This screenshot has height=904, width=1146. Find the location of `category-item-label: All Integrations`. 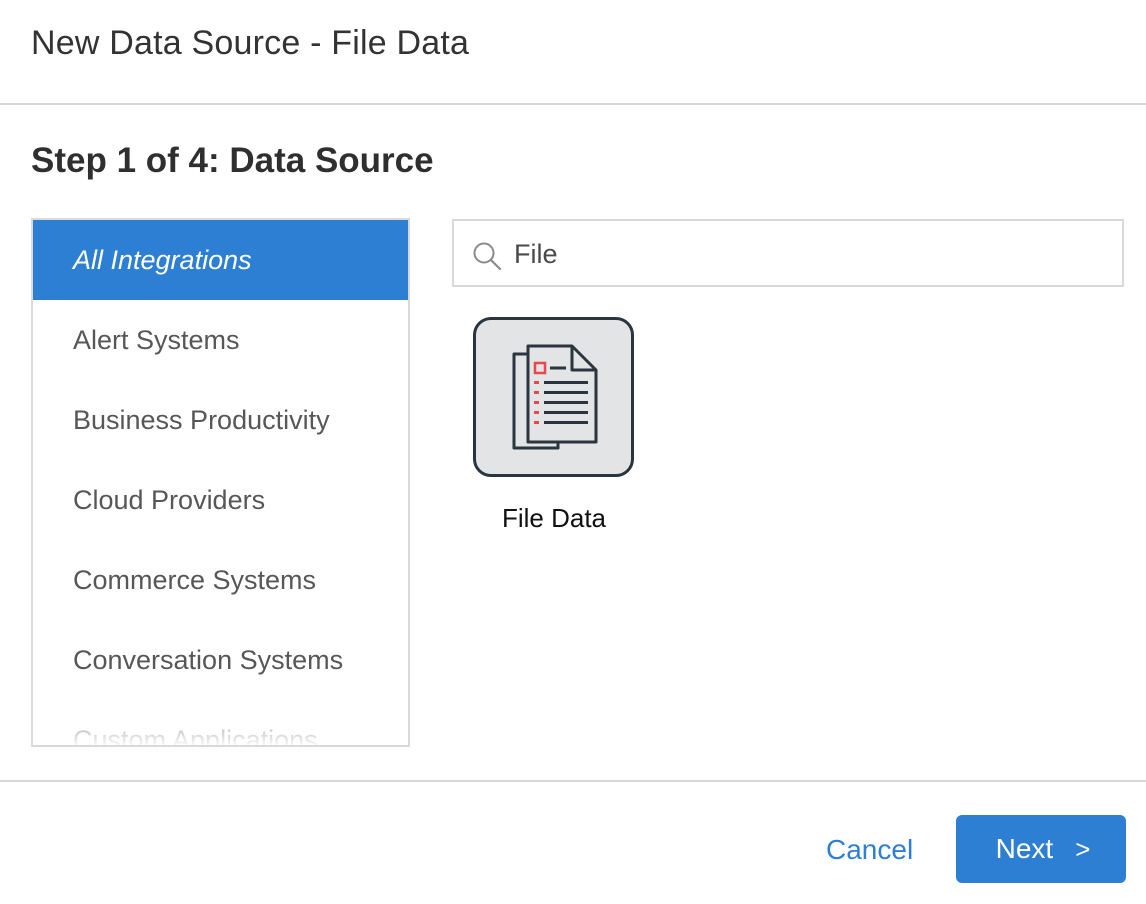

category-item-label: All Integrations is located at coordinates (162, 259).